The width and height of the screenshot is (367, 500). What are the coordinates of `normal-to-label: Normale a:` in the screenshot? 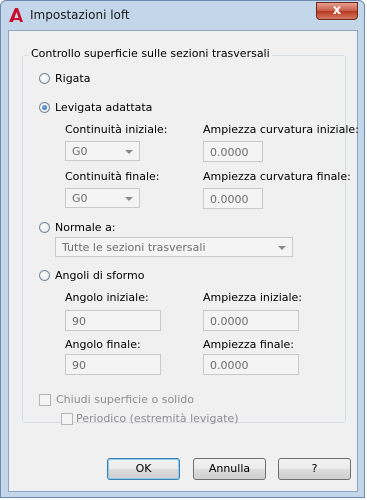 It's located at (85, 227).